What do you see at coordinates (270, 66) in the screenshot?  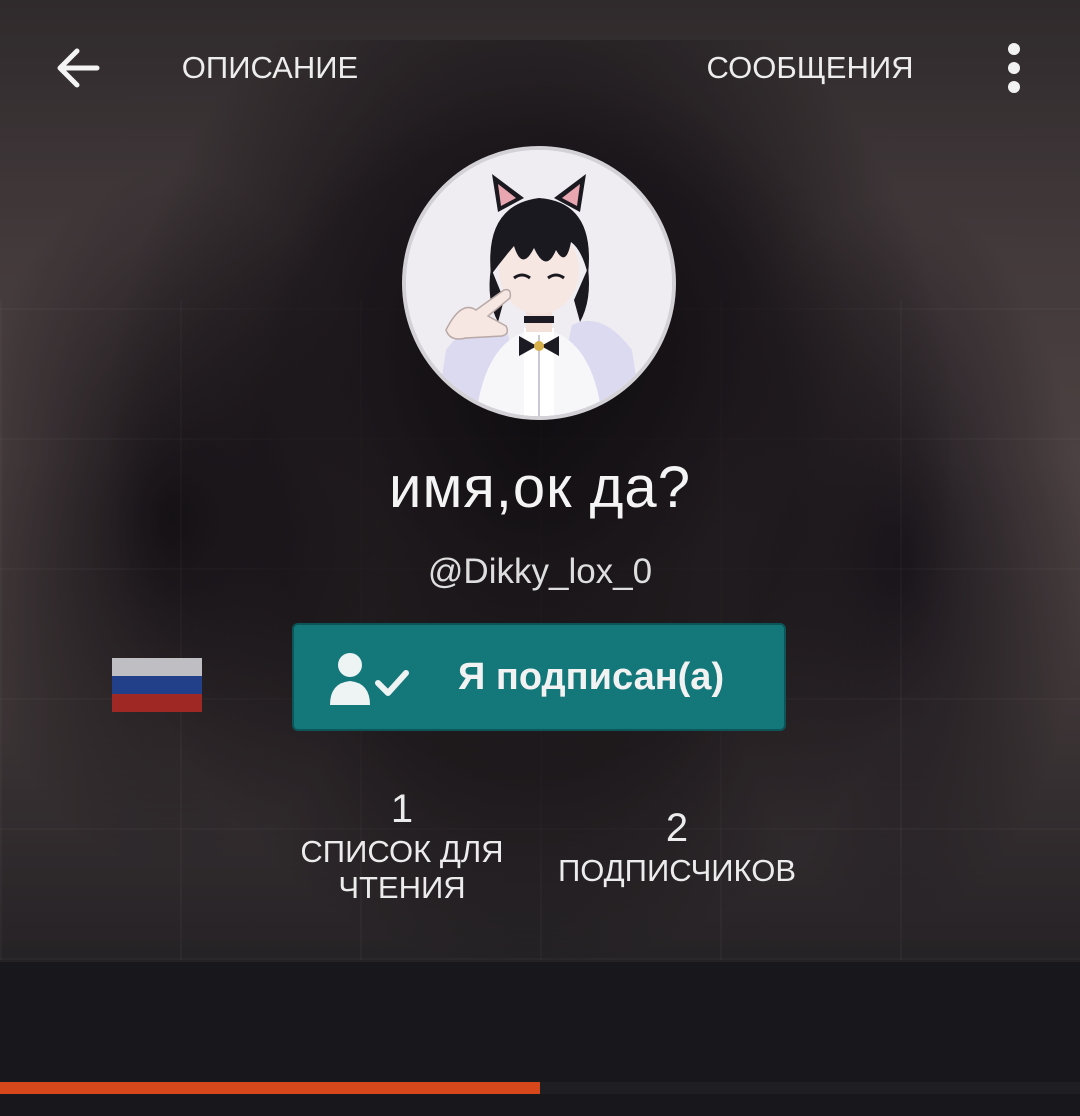 I see `tab-description: ОПИСАНИЕ` at bounding box center [270, 66].